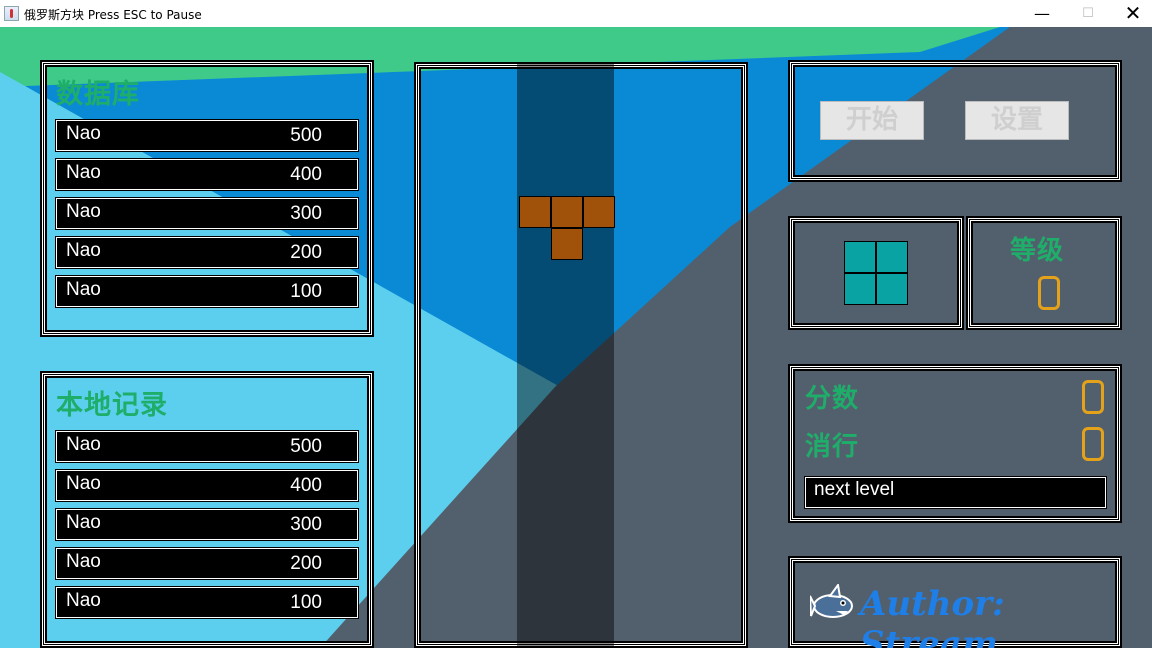 The width and height of the screenshot is (1152, 648). Describe the element at coordinates (1131, 13) in the screenshot. I see `close-button: ✕` at that location.